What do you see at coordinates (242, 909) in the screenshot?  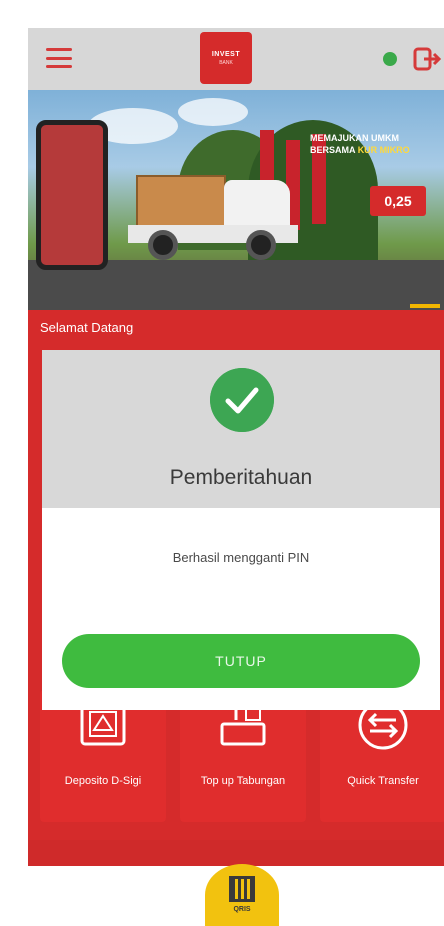 I see `qris-label: QRIS` at bounding box center [242, 909].